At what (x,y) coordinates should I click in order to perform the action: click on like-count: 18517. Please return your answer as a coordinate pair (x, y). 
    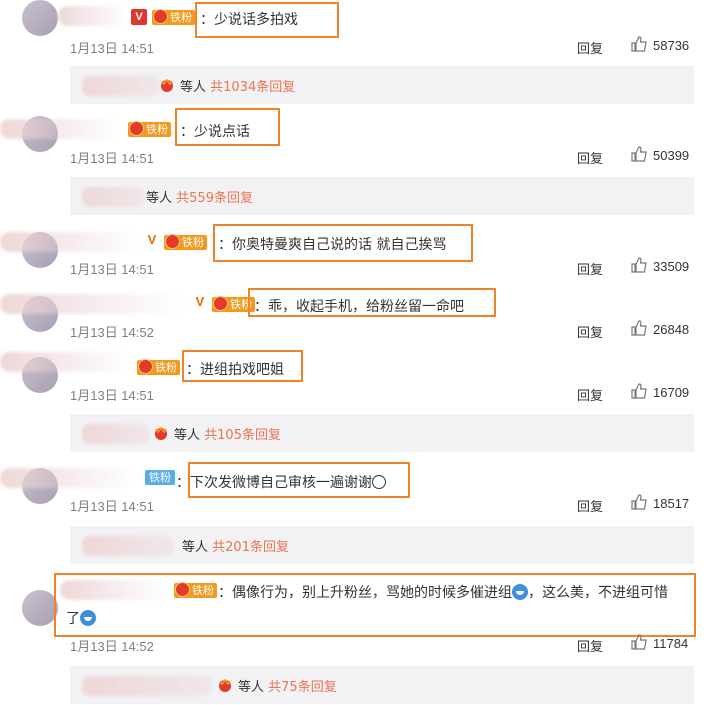
    Looking at the image, I should click on (671, 503).